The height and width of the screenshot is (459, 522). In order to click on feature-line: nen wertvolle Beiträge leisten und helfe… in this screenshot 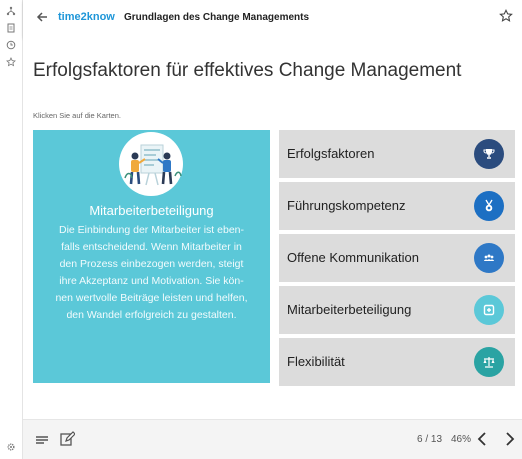, I will do `click(151, 298)`.